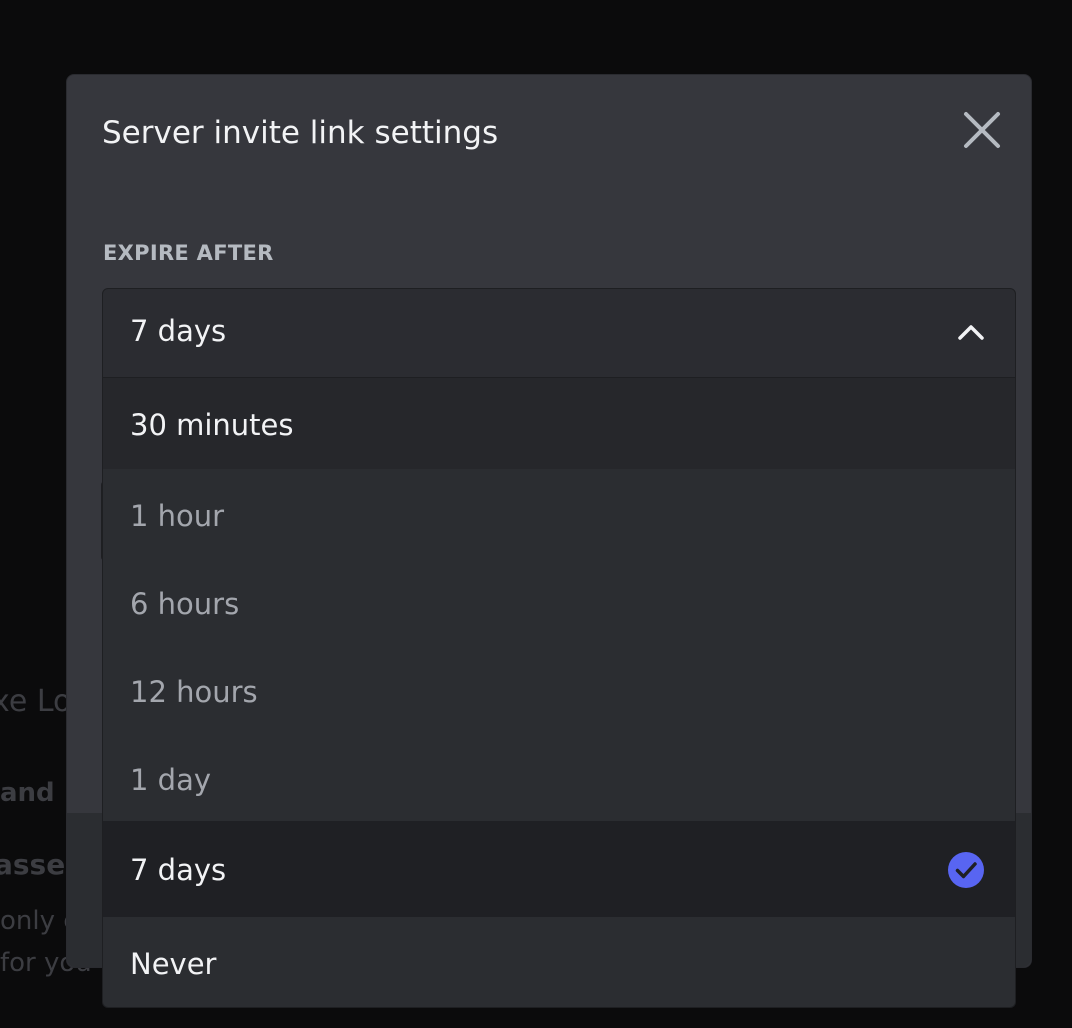  Describe the element at coordinates (559, 869) in the screenshot. I see `option-7-days: 7 days` at that location.